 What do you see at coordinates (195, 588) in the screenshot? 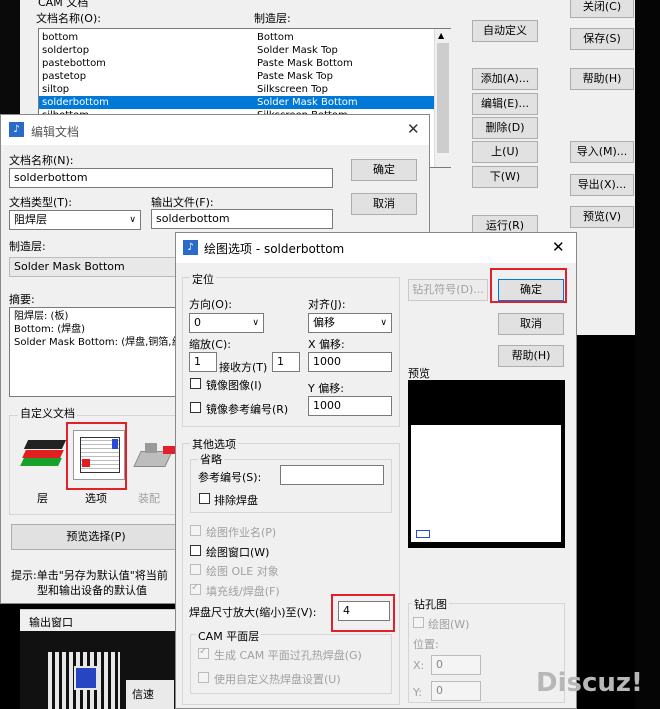
I see `fill-lines-checkbox` at bounding box center [195, 588].